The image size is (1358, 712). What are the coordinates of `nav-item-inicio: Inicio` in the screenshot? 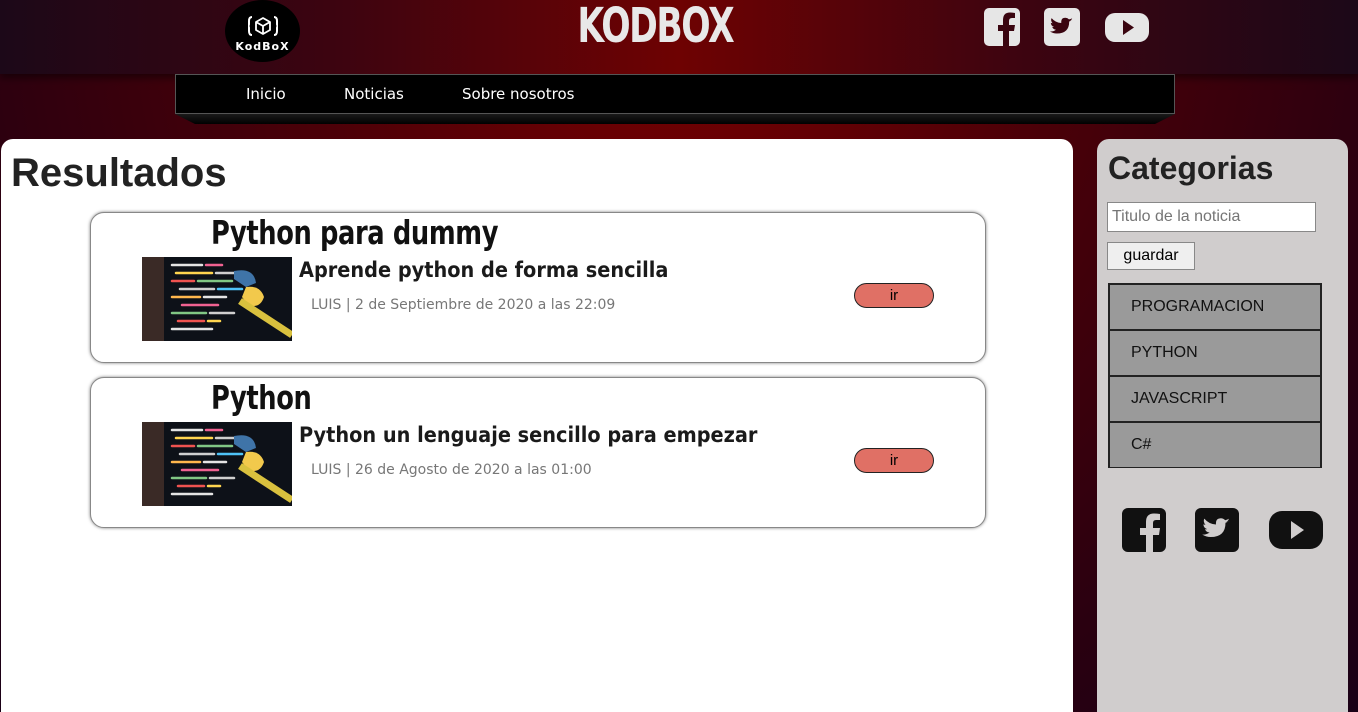 It's located at (266, 94).